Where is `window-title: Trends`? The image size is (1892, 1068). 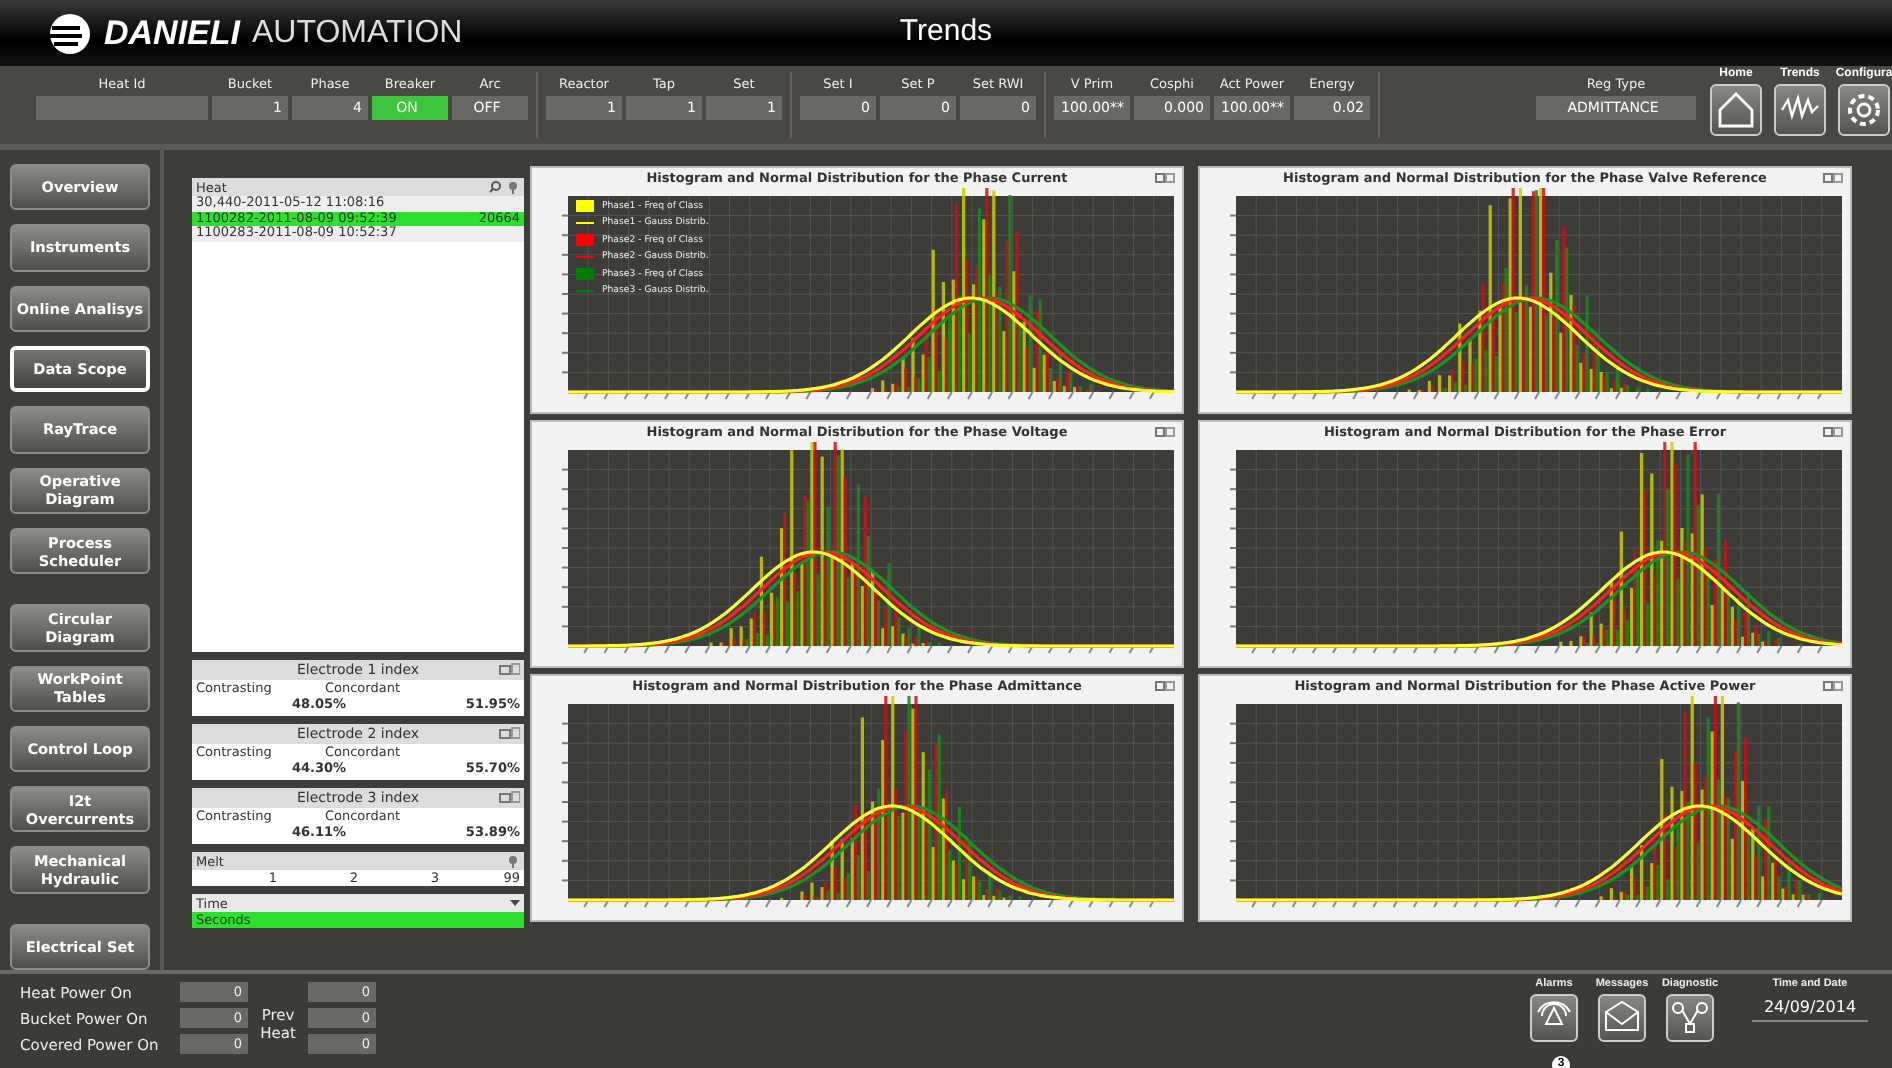 window-title: Trends is located at coordinates (946, 31).